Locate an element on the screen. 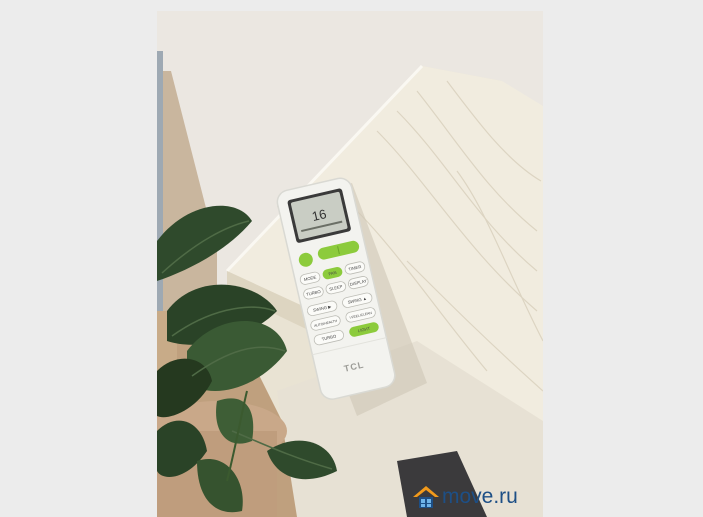  watermark-text: move.ru is located at coordinates (480, 496).